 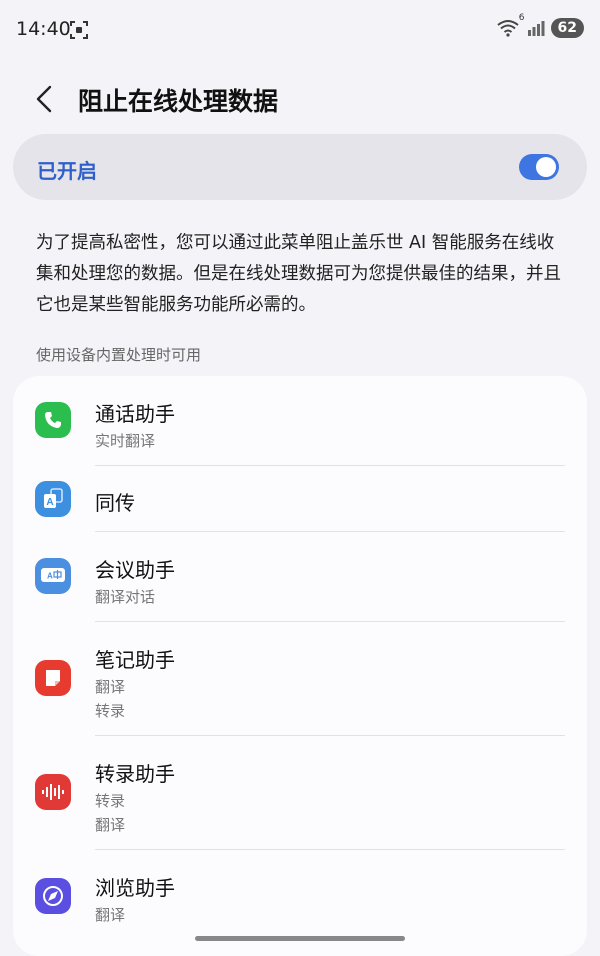 I want to click on list-item-browsing-assist: 浏览助手 翻译, so click(x=300, y=900).